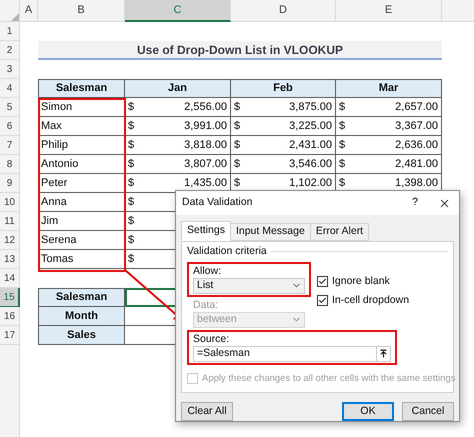 Image resolution: width=474 pixels, height=437 pixels. Describe the element at coordinates (368, 411) in the screenshot. I see `dialog-button: OK` at that location.